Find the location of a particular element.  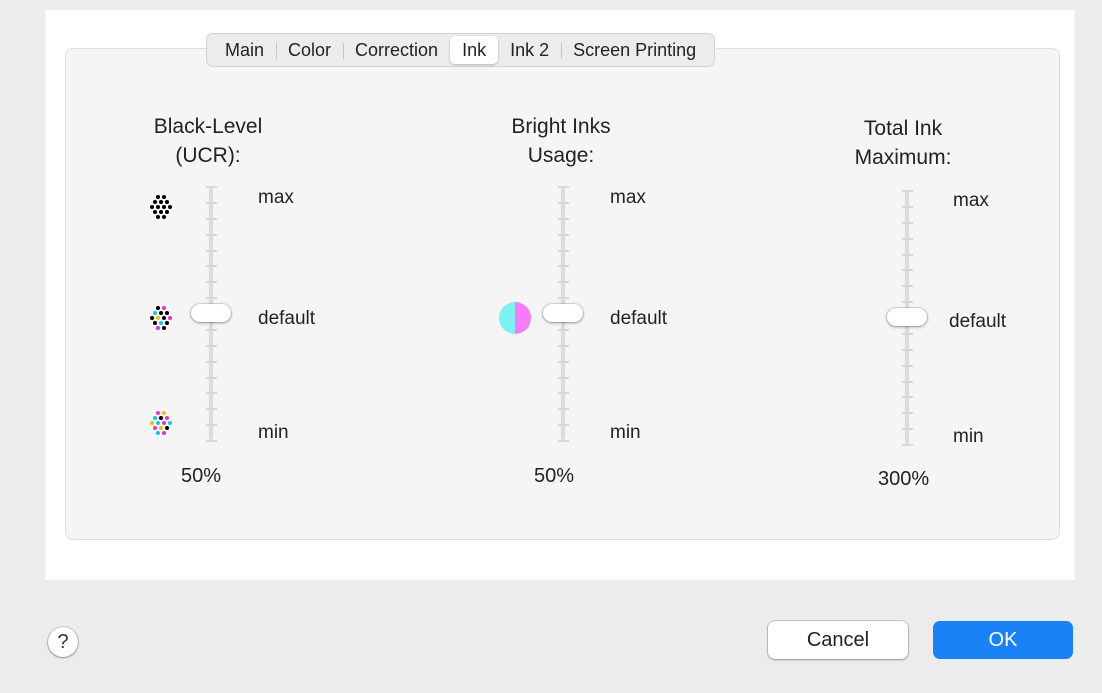

bright-inks-max-label: max is located at coordinates (628, 197).